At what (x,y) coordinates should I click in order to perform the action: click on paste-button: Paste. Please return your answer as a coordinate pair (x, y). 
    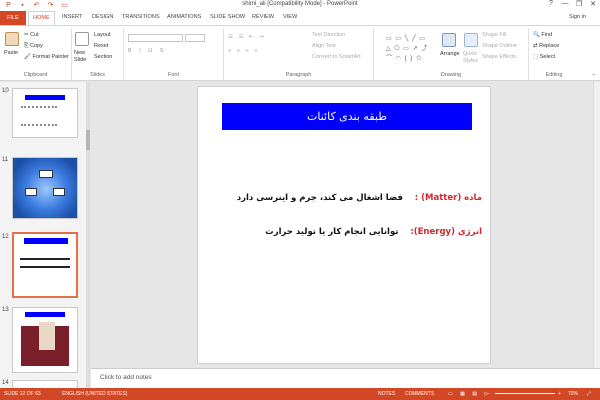
    Looking at the image, I should click on (11, 53).